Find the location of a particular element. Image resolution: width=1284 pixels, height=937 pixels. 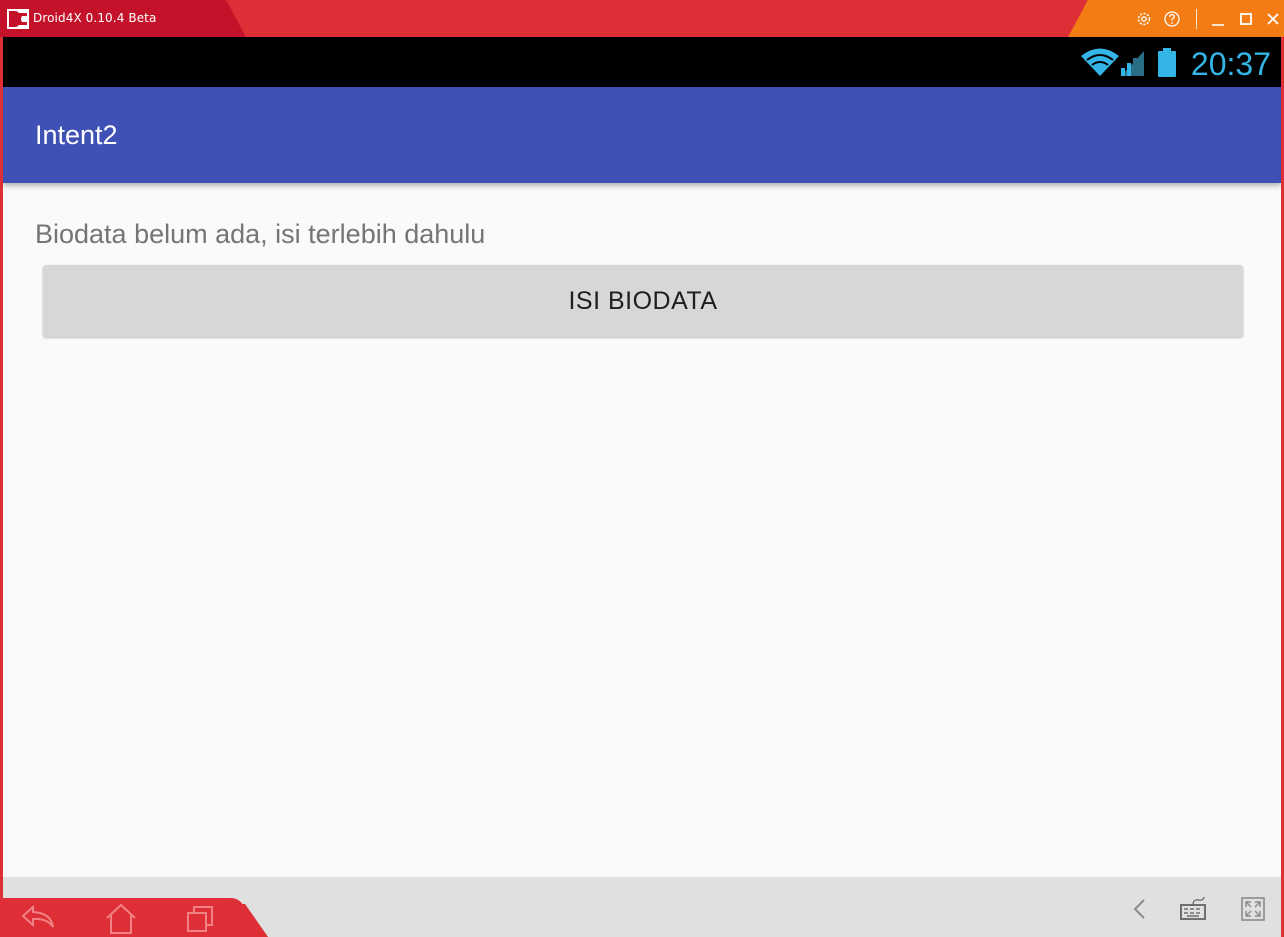

close-icon is located at coordinates (1273, 19).